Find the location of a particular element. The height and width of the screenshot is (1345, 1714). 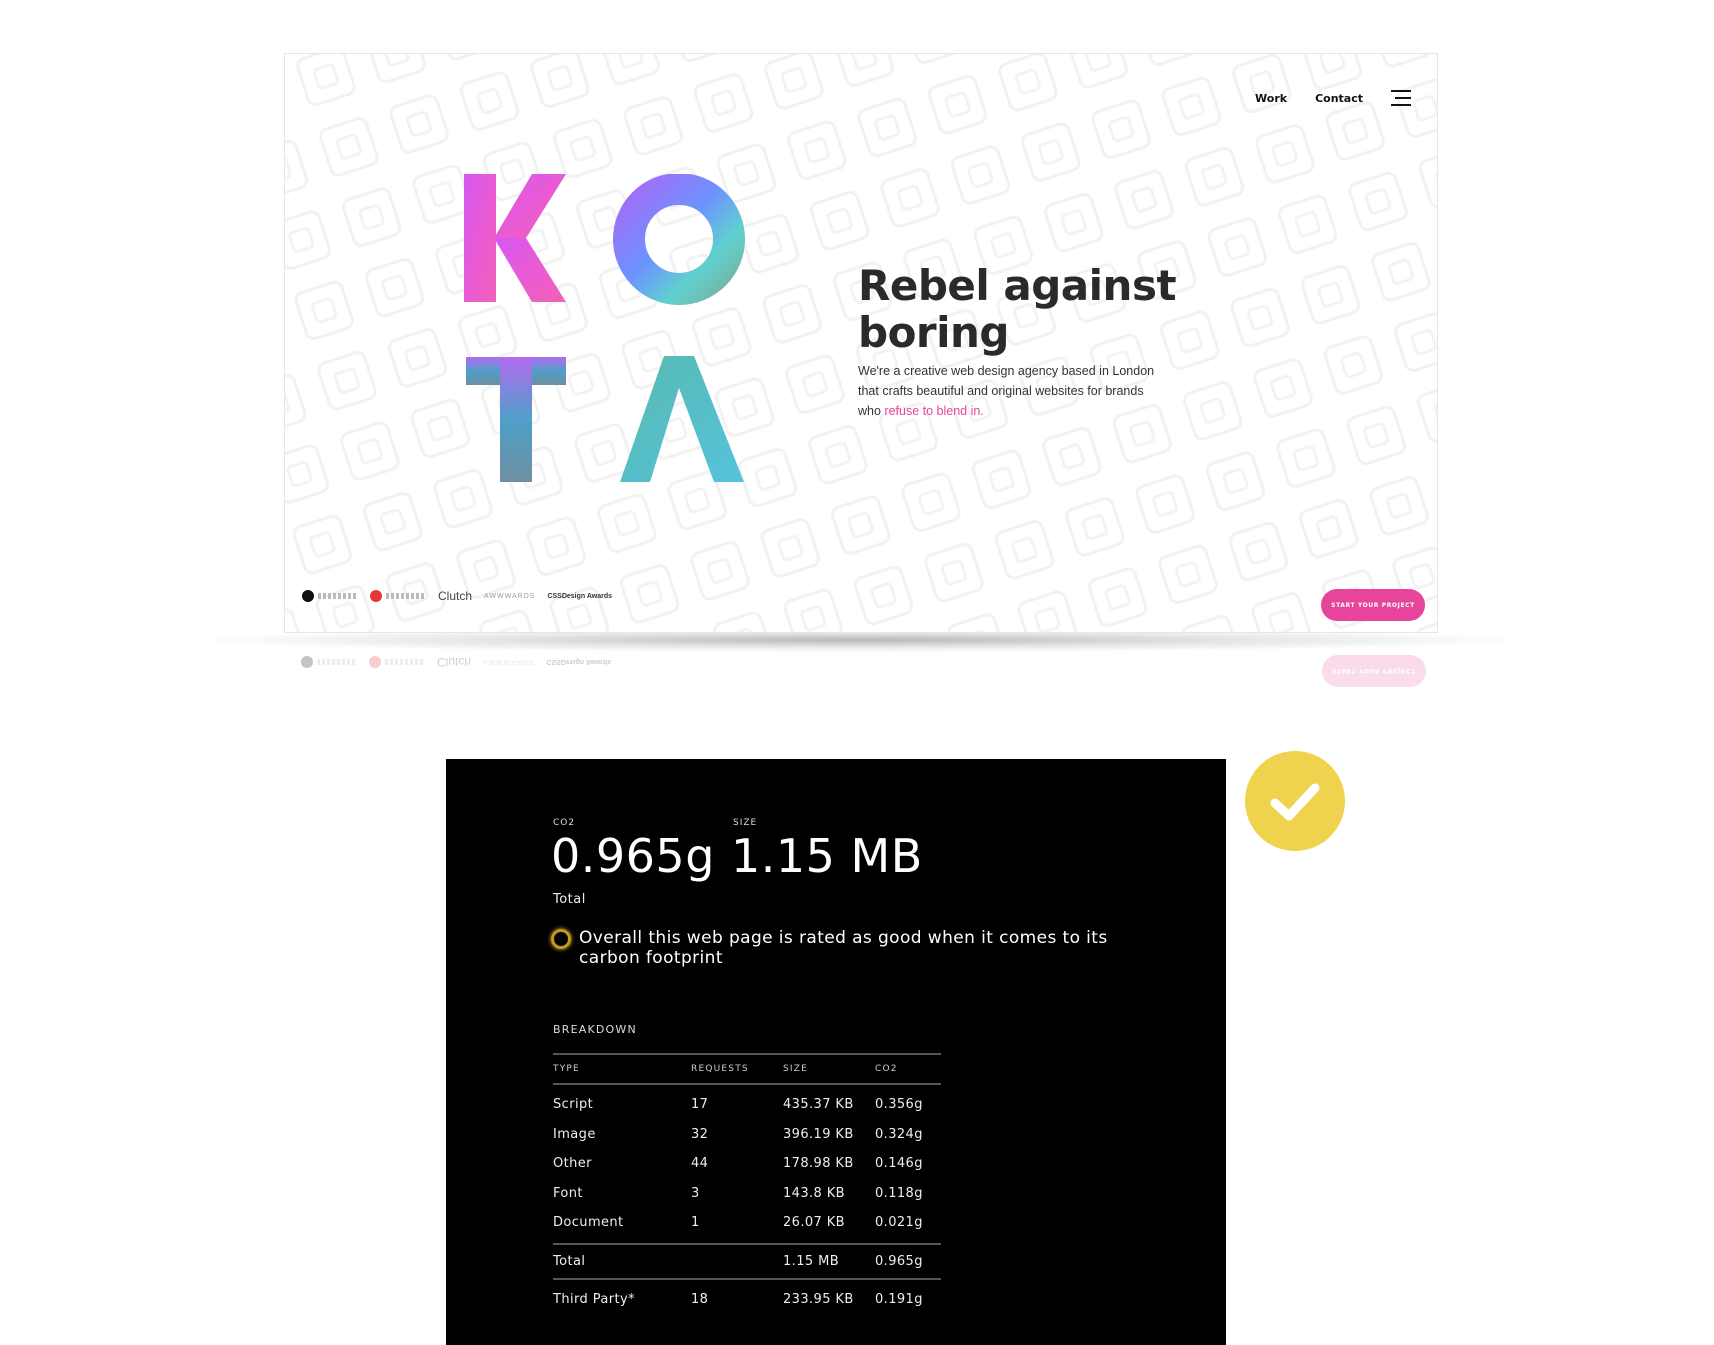

cell-size: 435.37 KB is located at coordinates (818, 1105).